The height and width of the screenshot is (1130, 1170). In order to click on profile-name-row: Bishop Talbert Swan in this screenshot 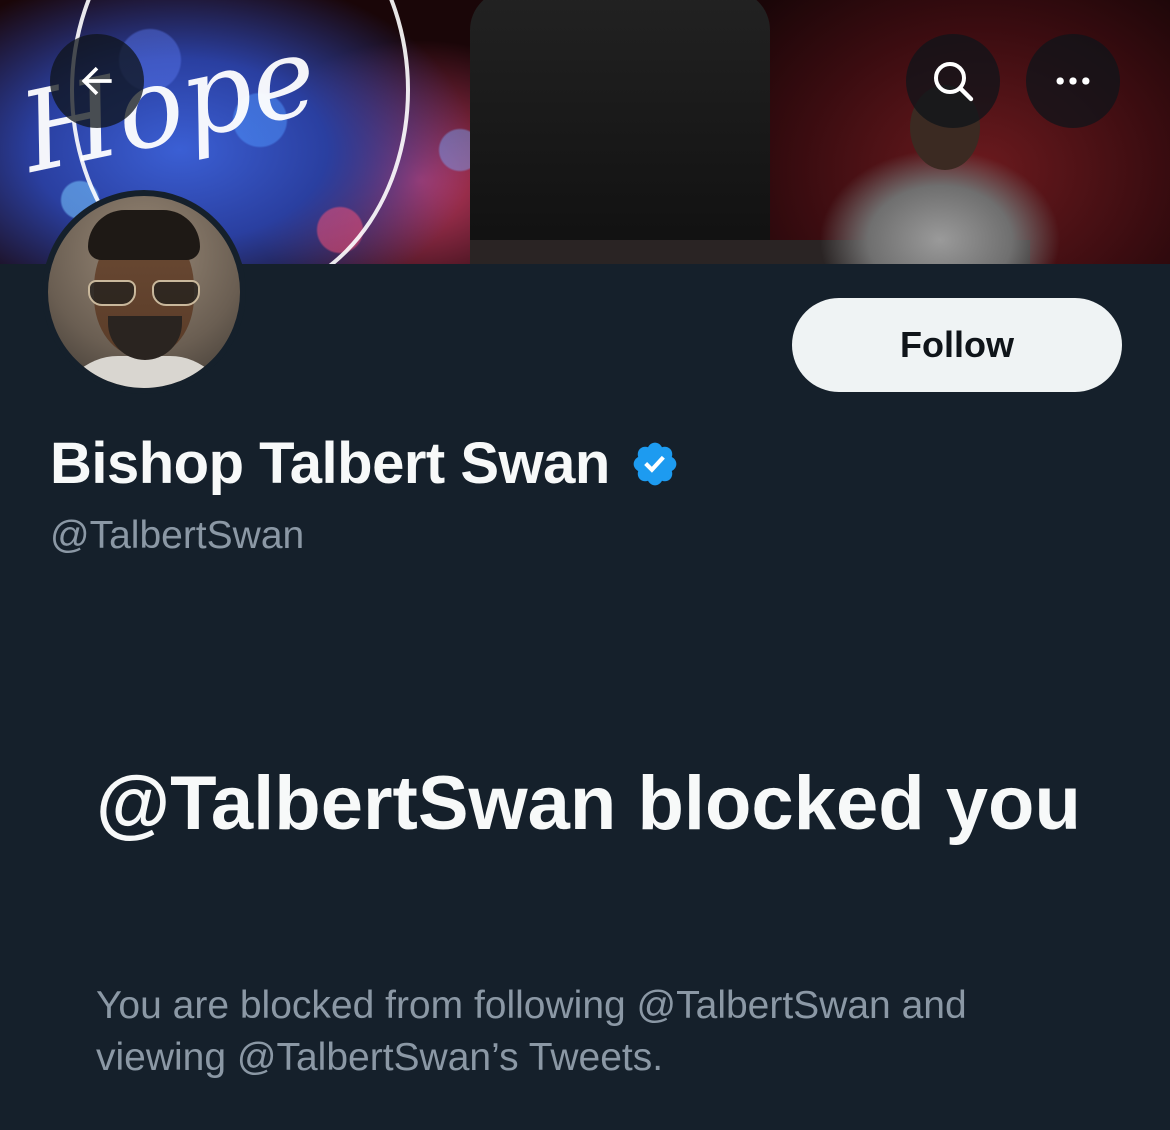, I will do `click(365, 463)`.